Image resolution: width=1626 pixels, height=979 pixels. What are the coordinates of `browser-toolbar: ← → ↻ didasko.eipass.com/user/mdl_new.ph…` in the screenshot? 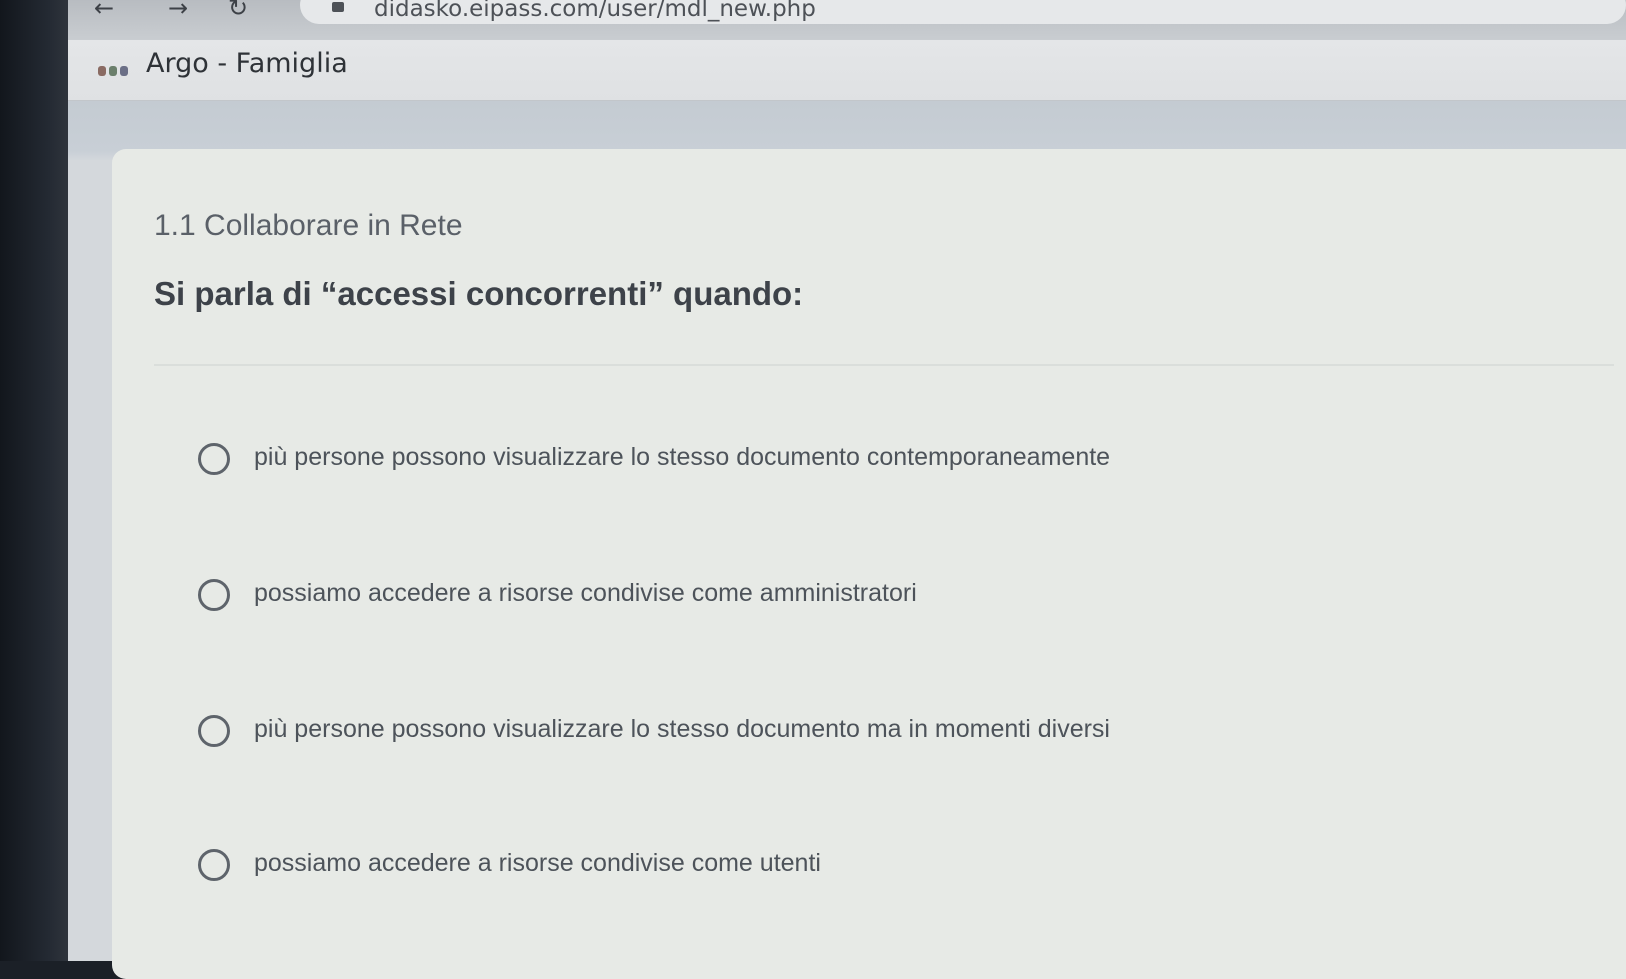 It's located at (847, 20).